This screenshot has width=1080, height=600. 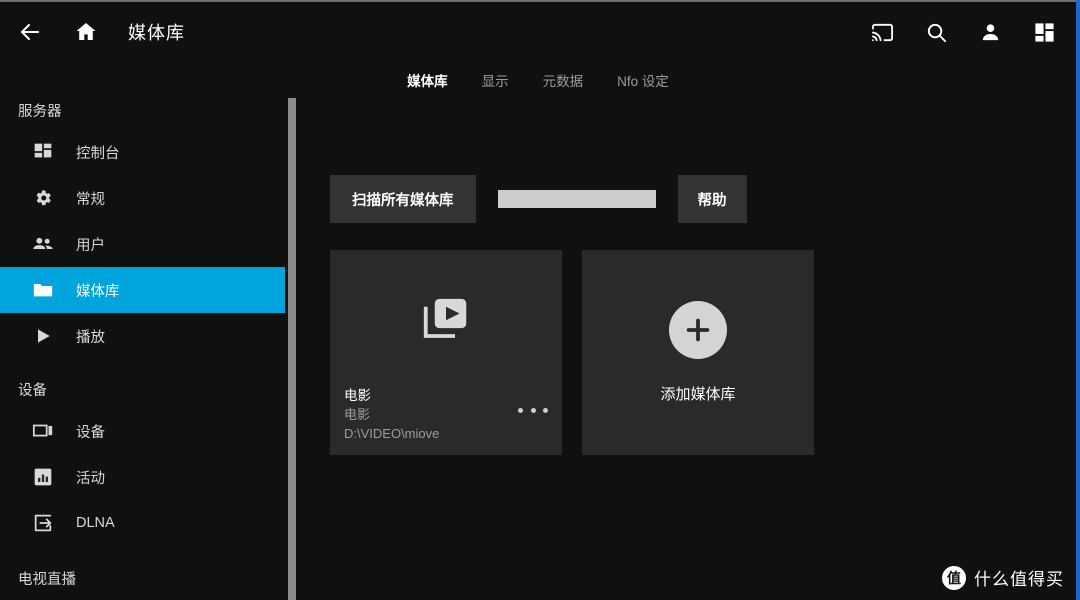 I want to click on person-icon, so click(x=990, y=32).